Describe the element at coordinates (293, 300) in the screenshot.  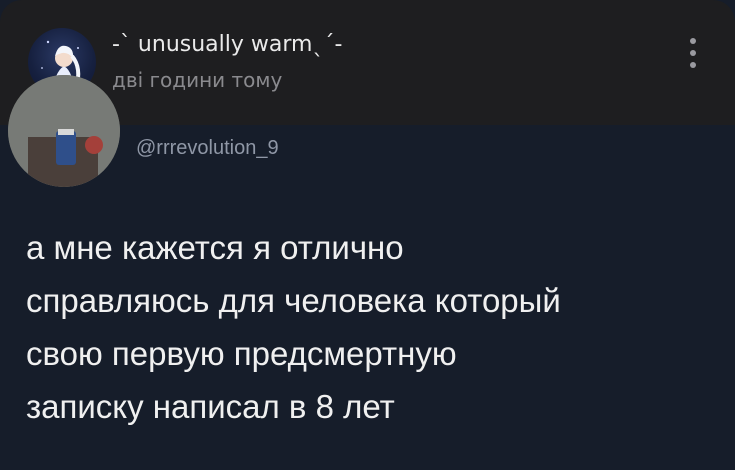
I see `tweet-text-line: справляюсь для человека который` at that location.